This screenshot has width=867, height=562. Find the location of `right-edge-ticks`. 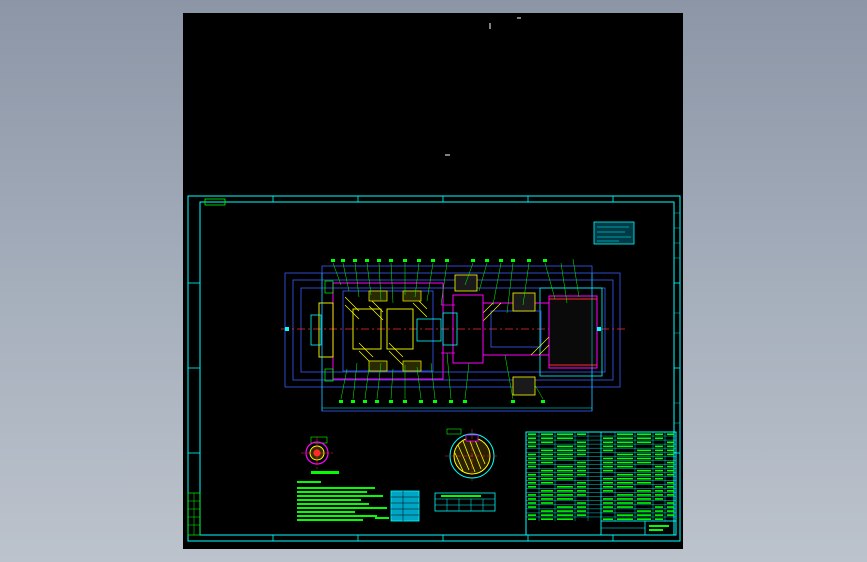

right-edge-ticks is located at coordinates (677, 318).